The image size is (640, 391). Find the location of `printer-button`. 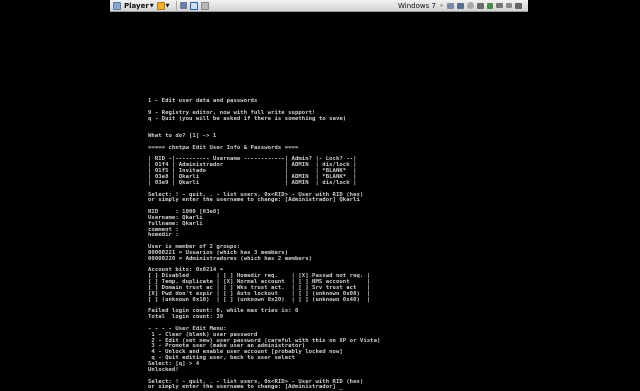

printer-button is located at coordinates (480, 6).